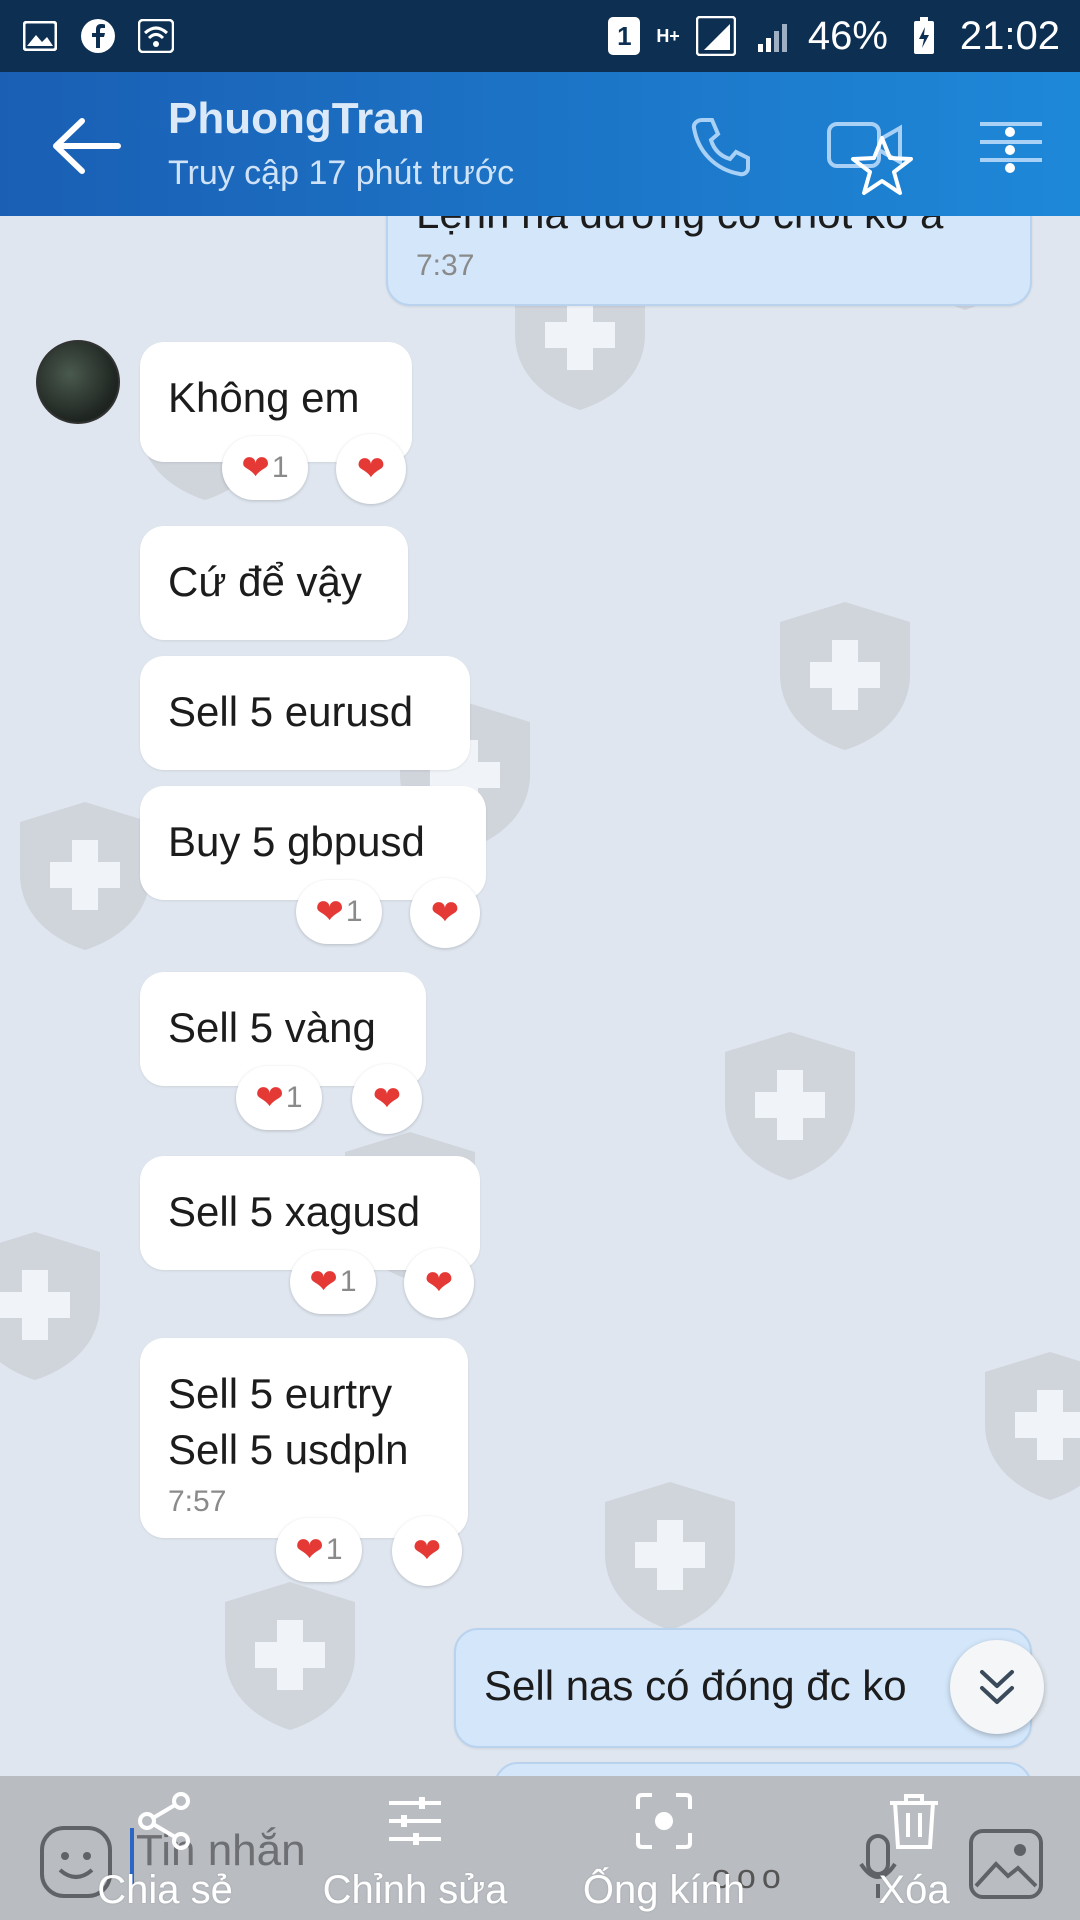 Image resolution: width=1080 pixels, height=1920 pixels. What do you see at coordinates (272, 1027) in the screenshot?
I see `message-text: Sell 5 vàng` at bounding box center [272, 1027].